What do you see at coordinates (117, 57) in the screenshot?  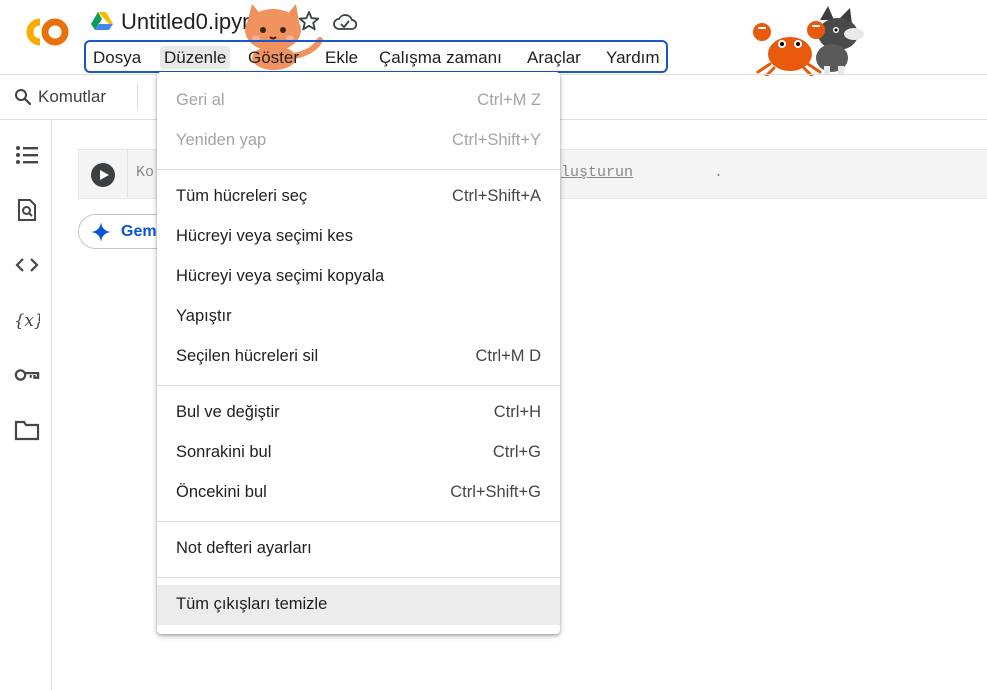 I see `menu-file: Dosya` at bounding box center [117, 57].